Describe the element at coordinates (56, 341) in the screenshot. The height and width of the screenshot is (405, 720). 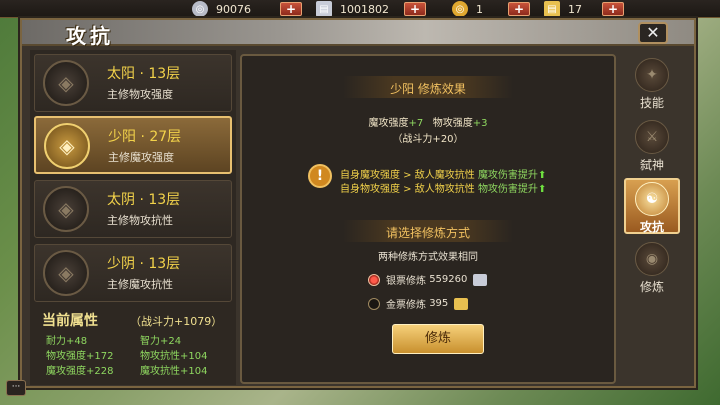
I see `stat-label: 耐力` at that location.